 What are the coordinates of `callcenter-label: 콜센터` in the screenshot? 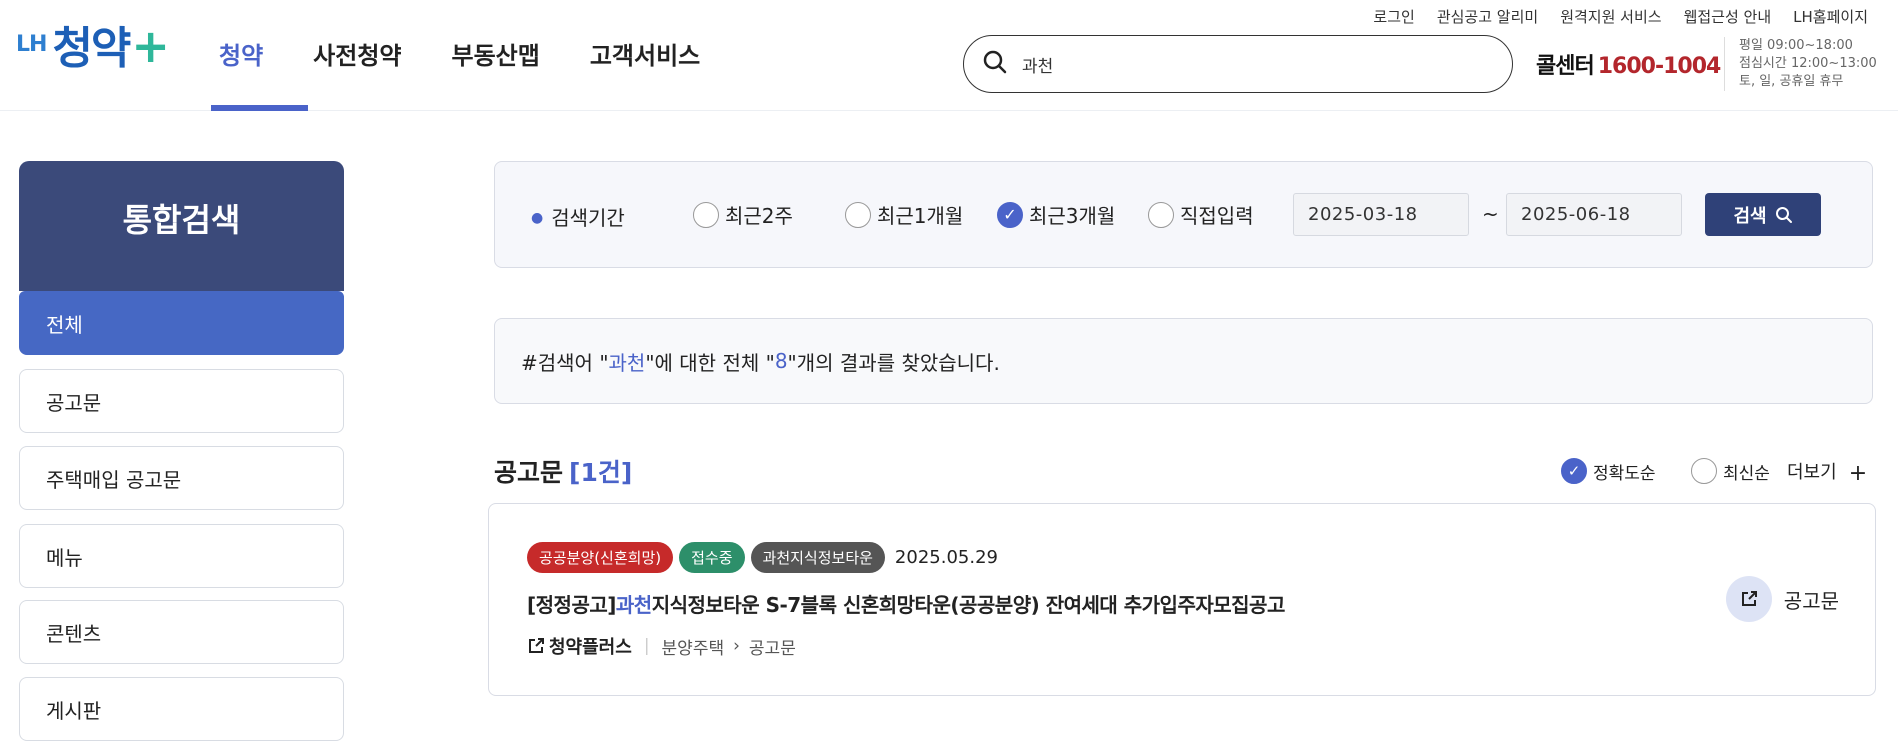 It's located at (1565, 66).